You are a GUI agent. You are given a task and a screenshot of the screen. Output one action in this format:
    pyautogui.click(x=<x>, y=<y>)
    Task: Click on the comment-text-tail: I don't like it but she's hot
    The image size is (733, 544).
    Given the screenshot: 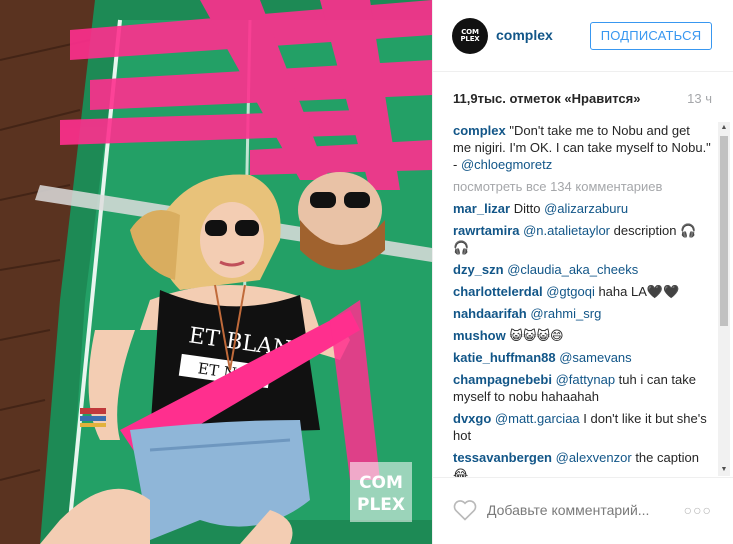 What is the action you would take?
    pyautogui.click(x=580, y=427)
    